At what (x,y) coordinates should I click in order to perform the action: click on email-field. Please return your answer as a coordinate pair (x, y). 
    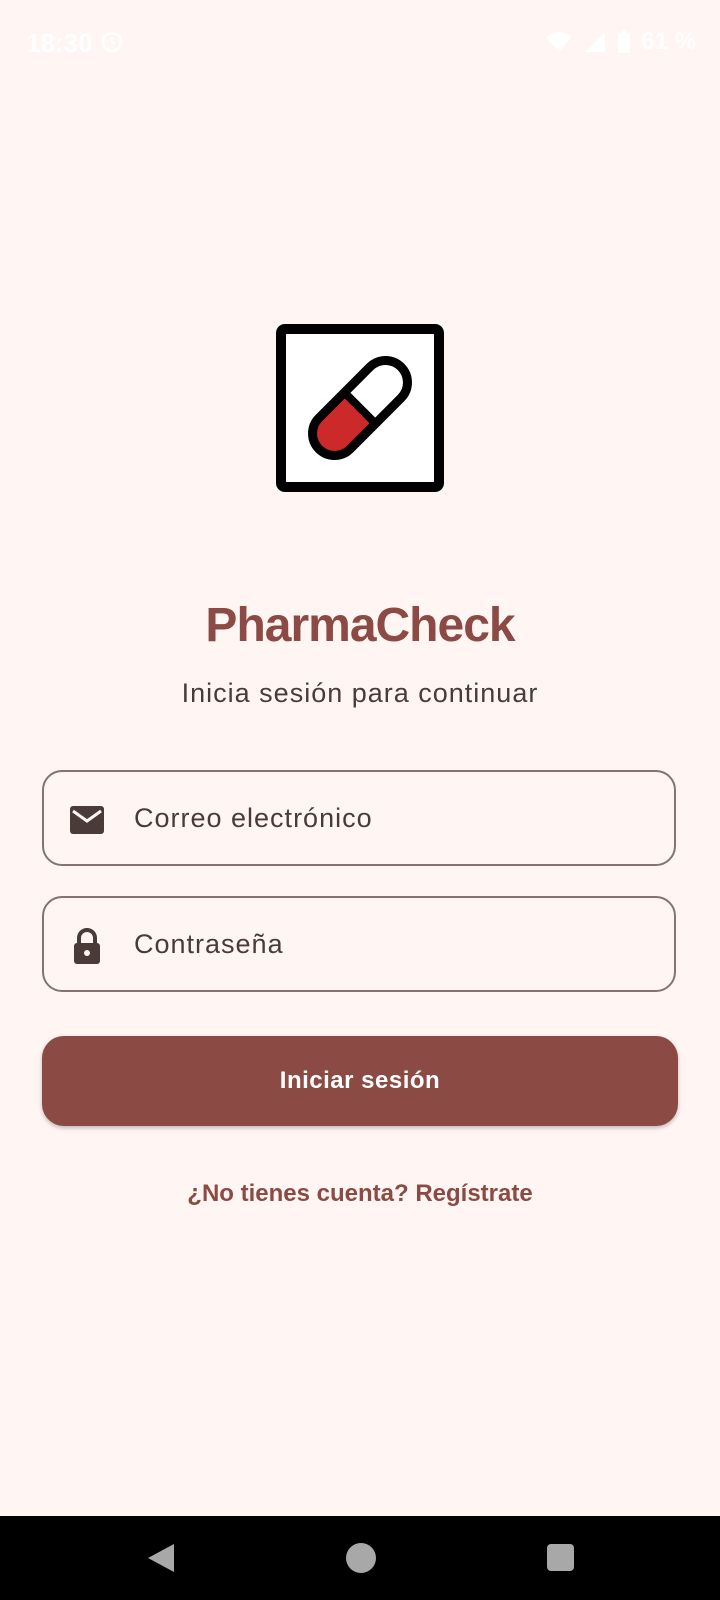
    Looking at the image, I should click on (359, 818).